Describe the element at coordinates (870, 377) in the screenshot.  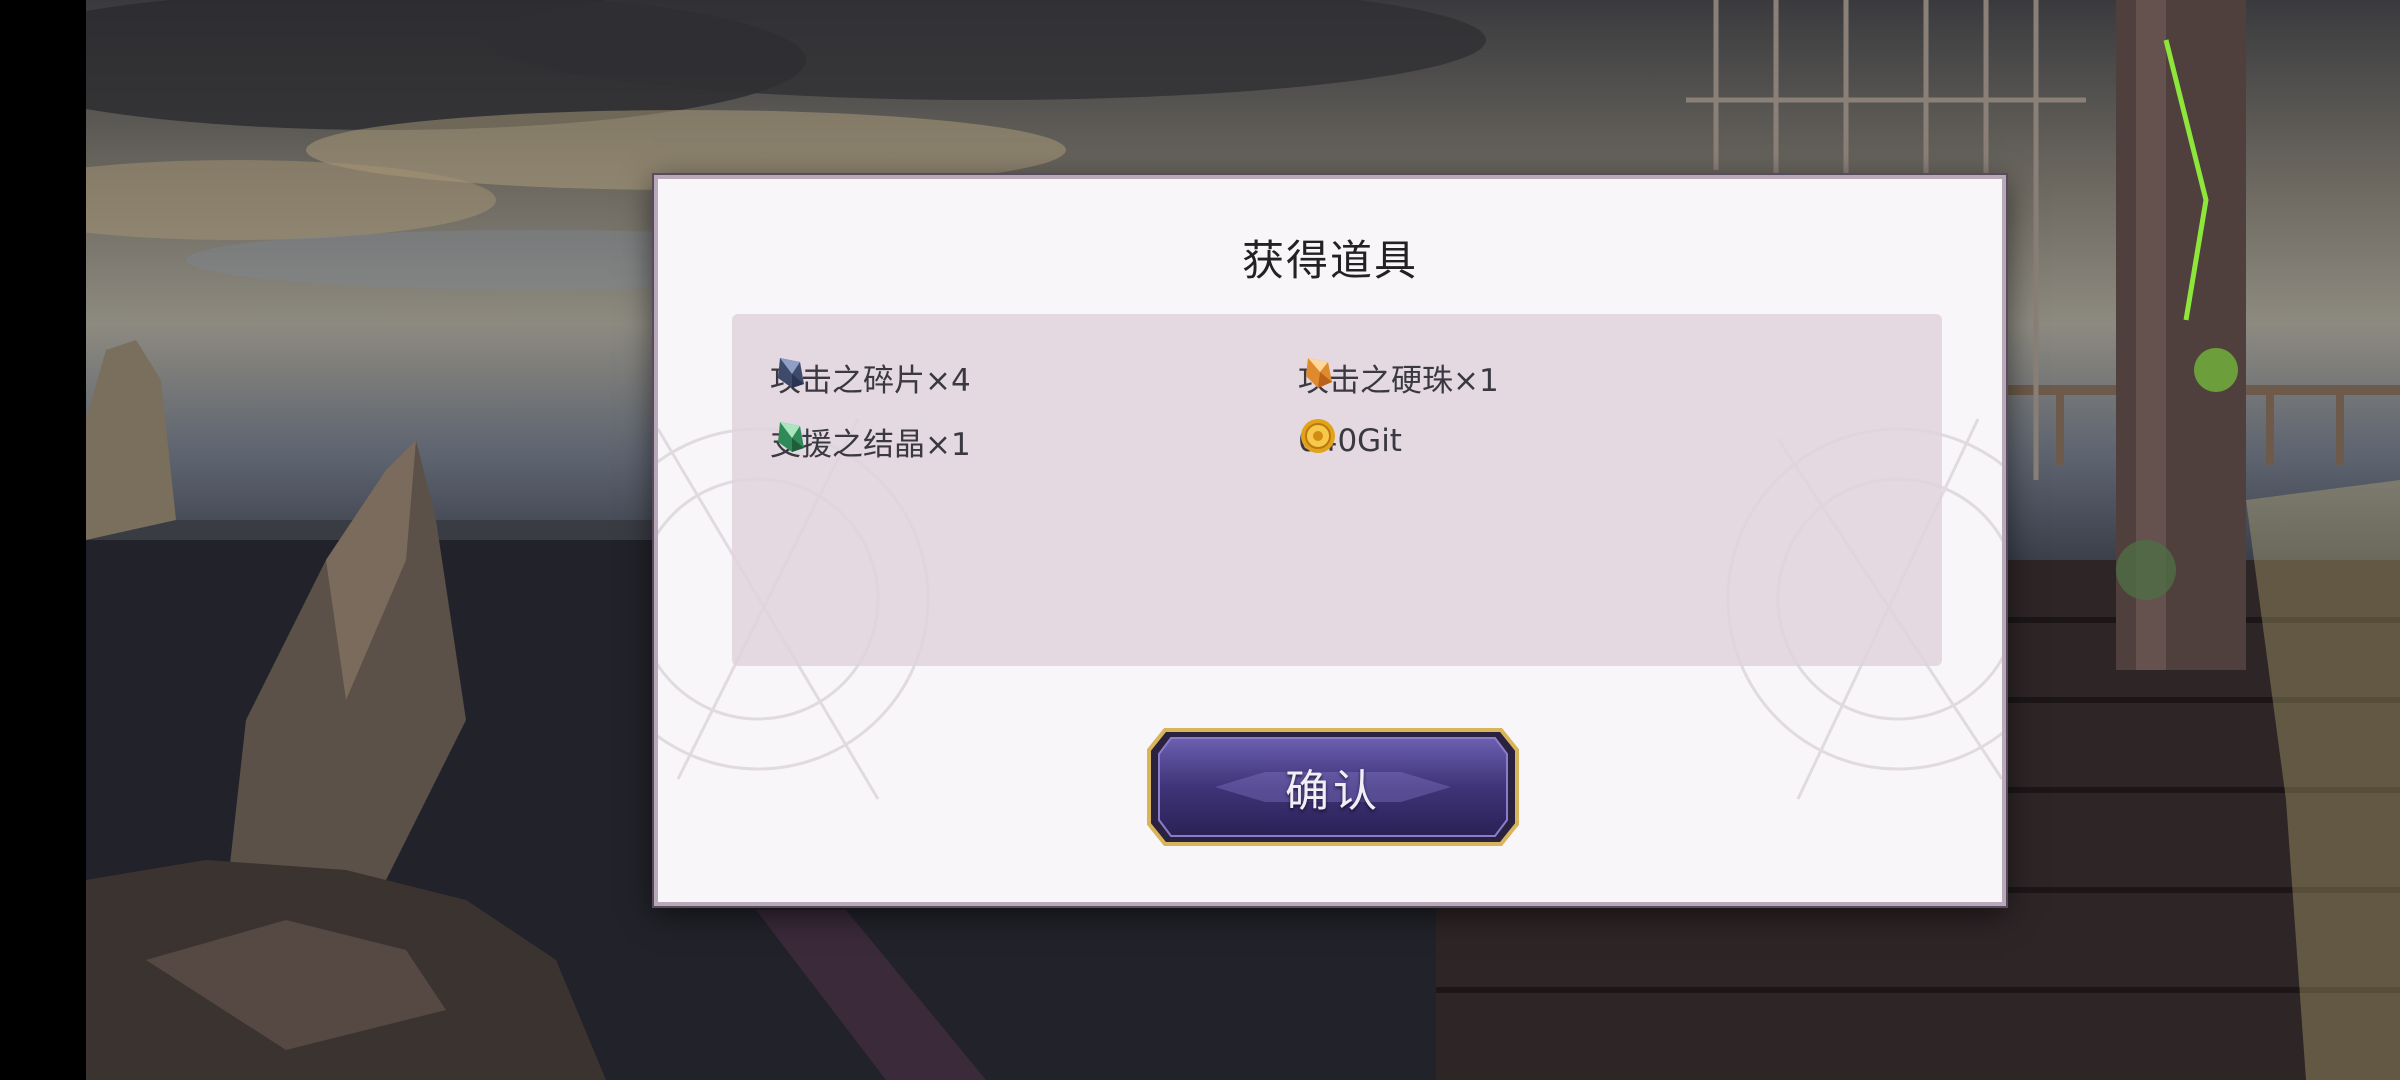
I see `reward-item-attack-shard: 攻击之碎片×4` at that location.